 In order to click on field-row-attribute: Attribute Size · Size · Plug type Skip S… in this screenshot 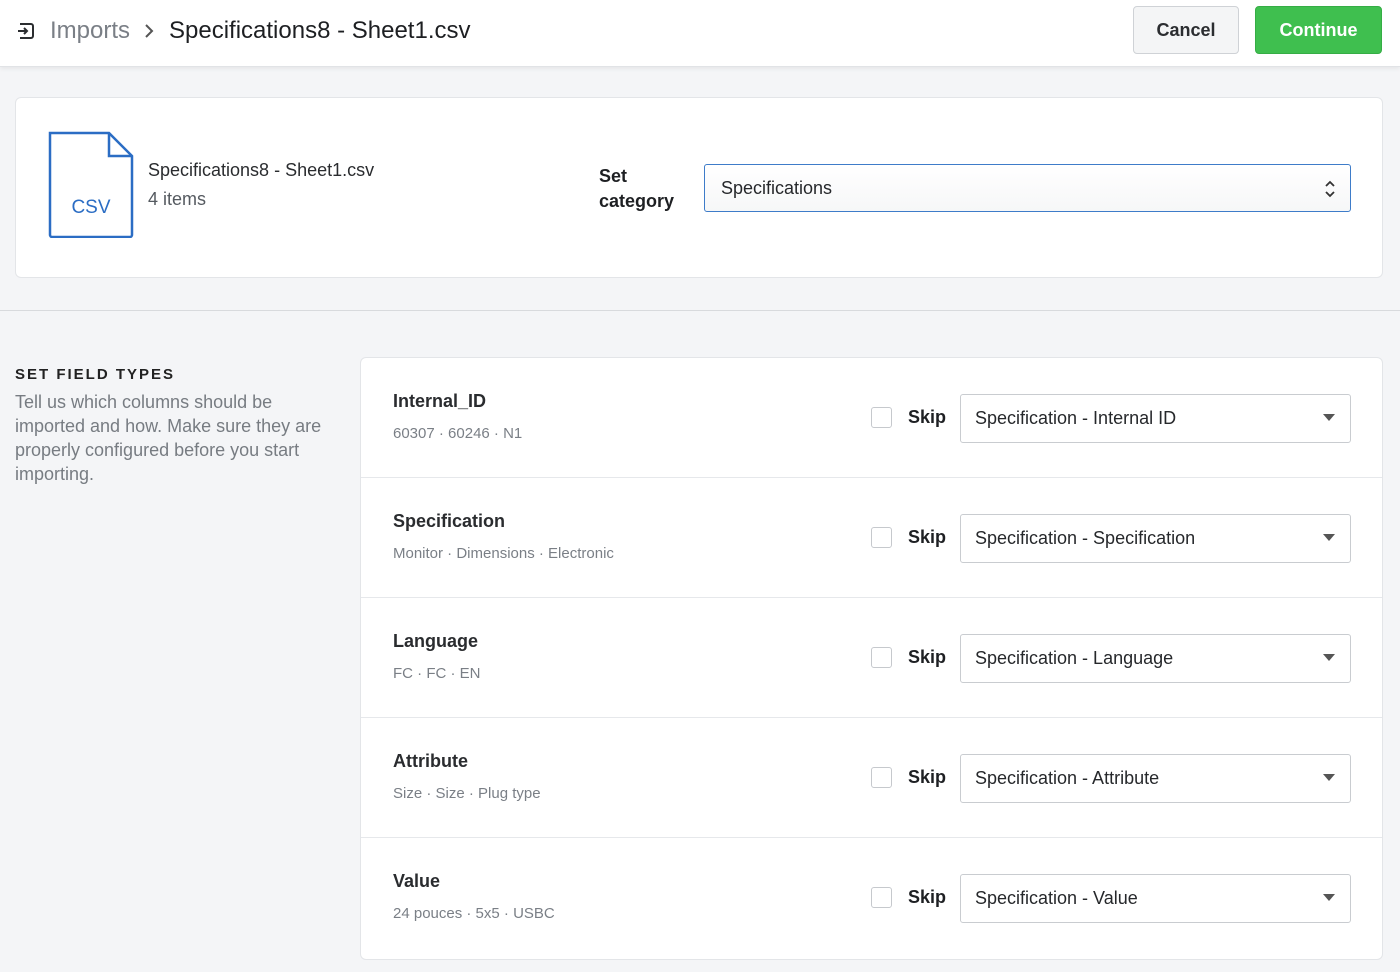, I will do `click(871, 778)`.